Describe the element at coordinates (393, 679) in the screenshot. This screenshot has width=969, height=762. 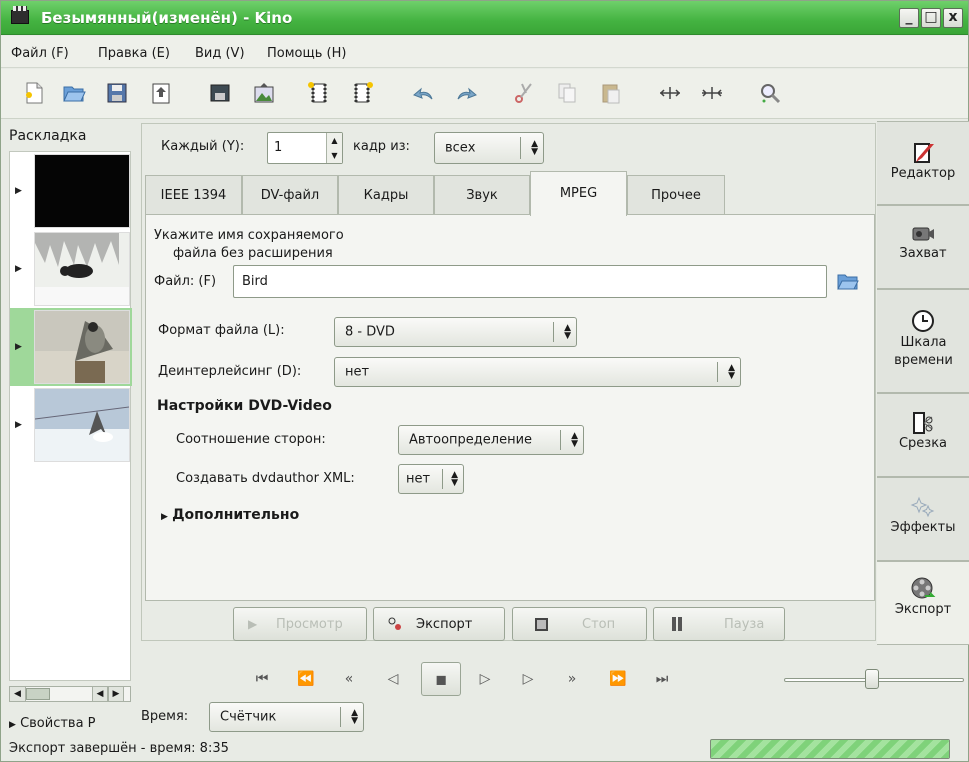
I see `step-back-icon: ◁` at that location.